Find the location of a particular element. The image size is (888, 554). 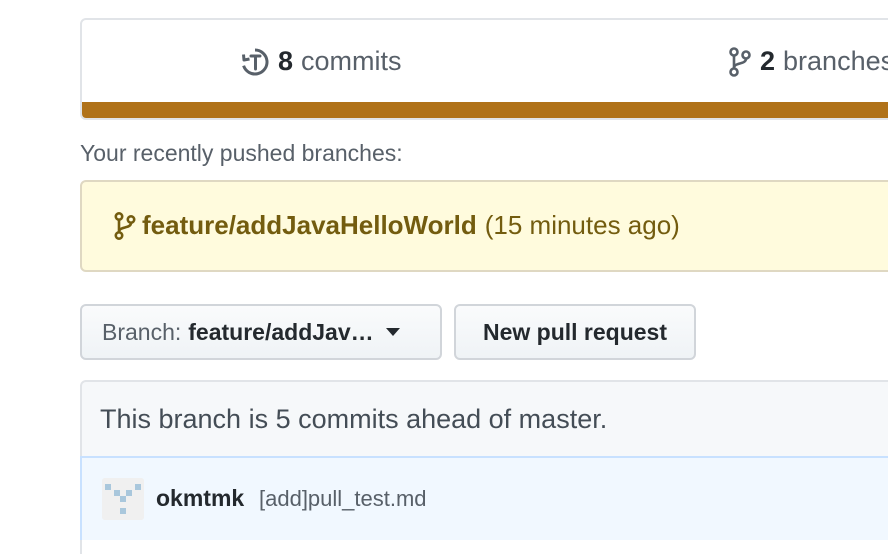

branches-label: branches is located at coordinates (835, 61).